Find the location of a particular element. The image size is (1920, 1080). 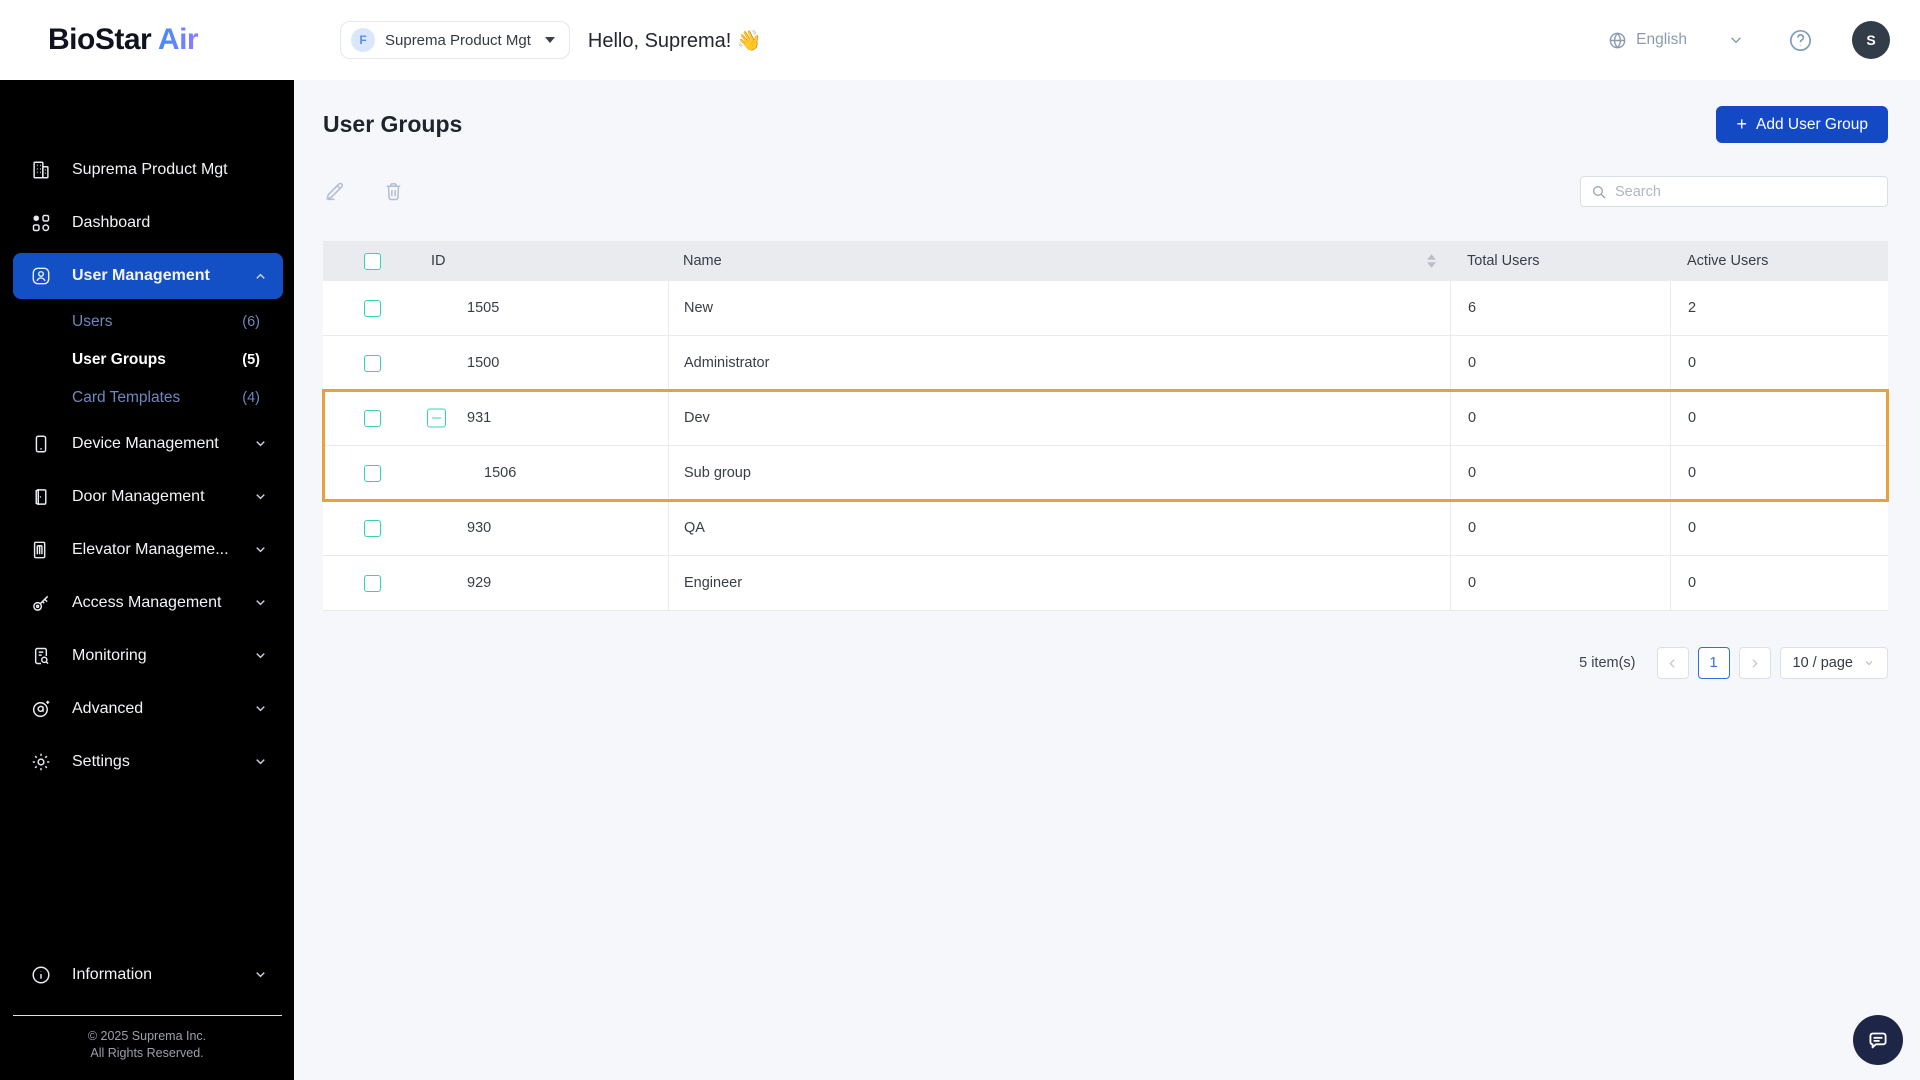

collapse-icon is located at coordinates (436, 418).